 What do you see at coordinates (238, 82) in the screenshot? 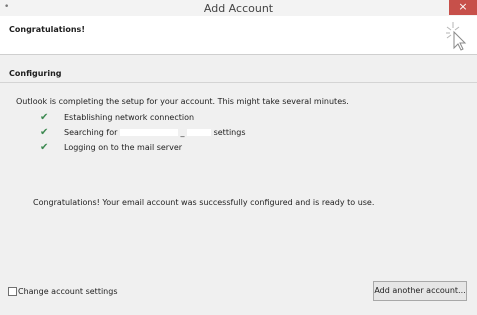
I see `section-divider` at bounding box center [238, 82].